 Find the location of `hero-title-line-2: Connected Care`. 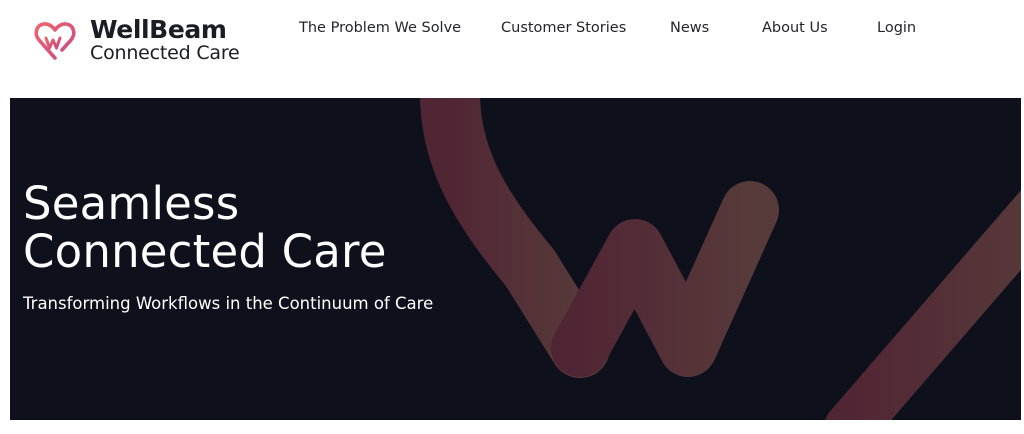

hero-title-line-2: Connected Care is located at coordinates (205, 251).